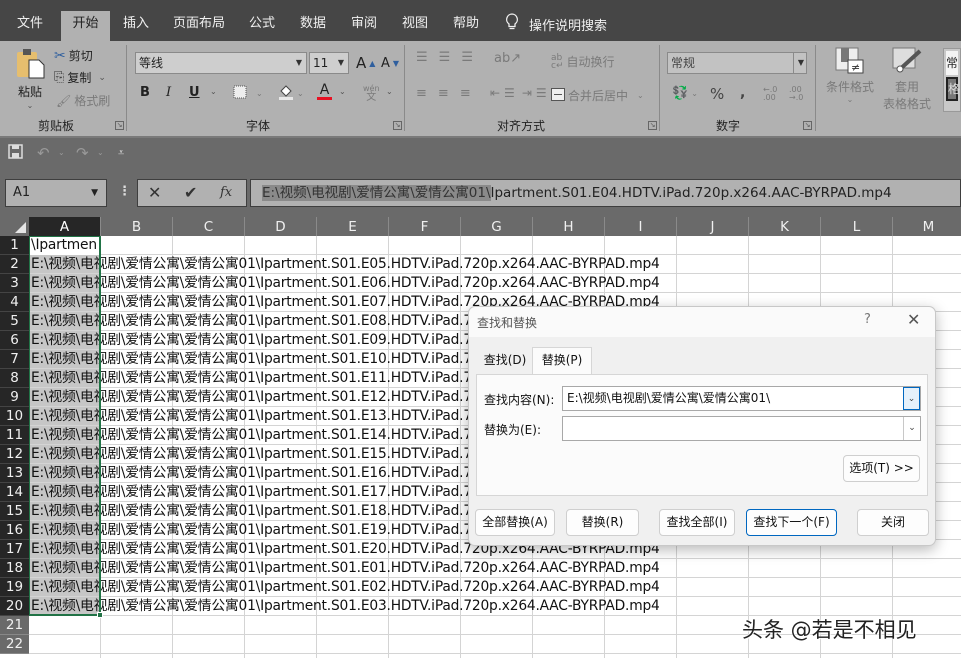 The image size is (961, 658). I want to click on column-header-a: A, so click(65, 226).